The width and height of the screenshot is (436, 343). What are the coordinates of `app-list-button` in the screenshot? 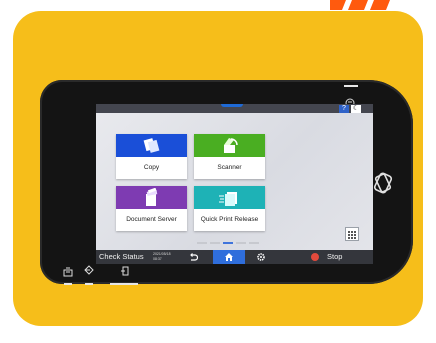 It's located at (352, 234).